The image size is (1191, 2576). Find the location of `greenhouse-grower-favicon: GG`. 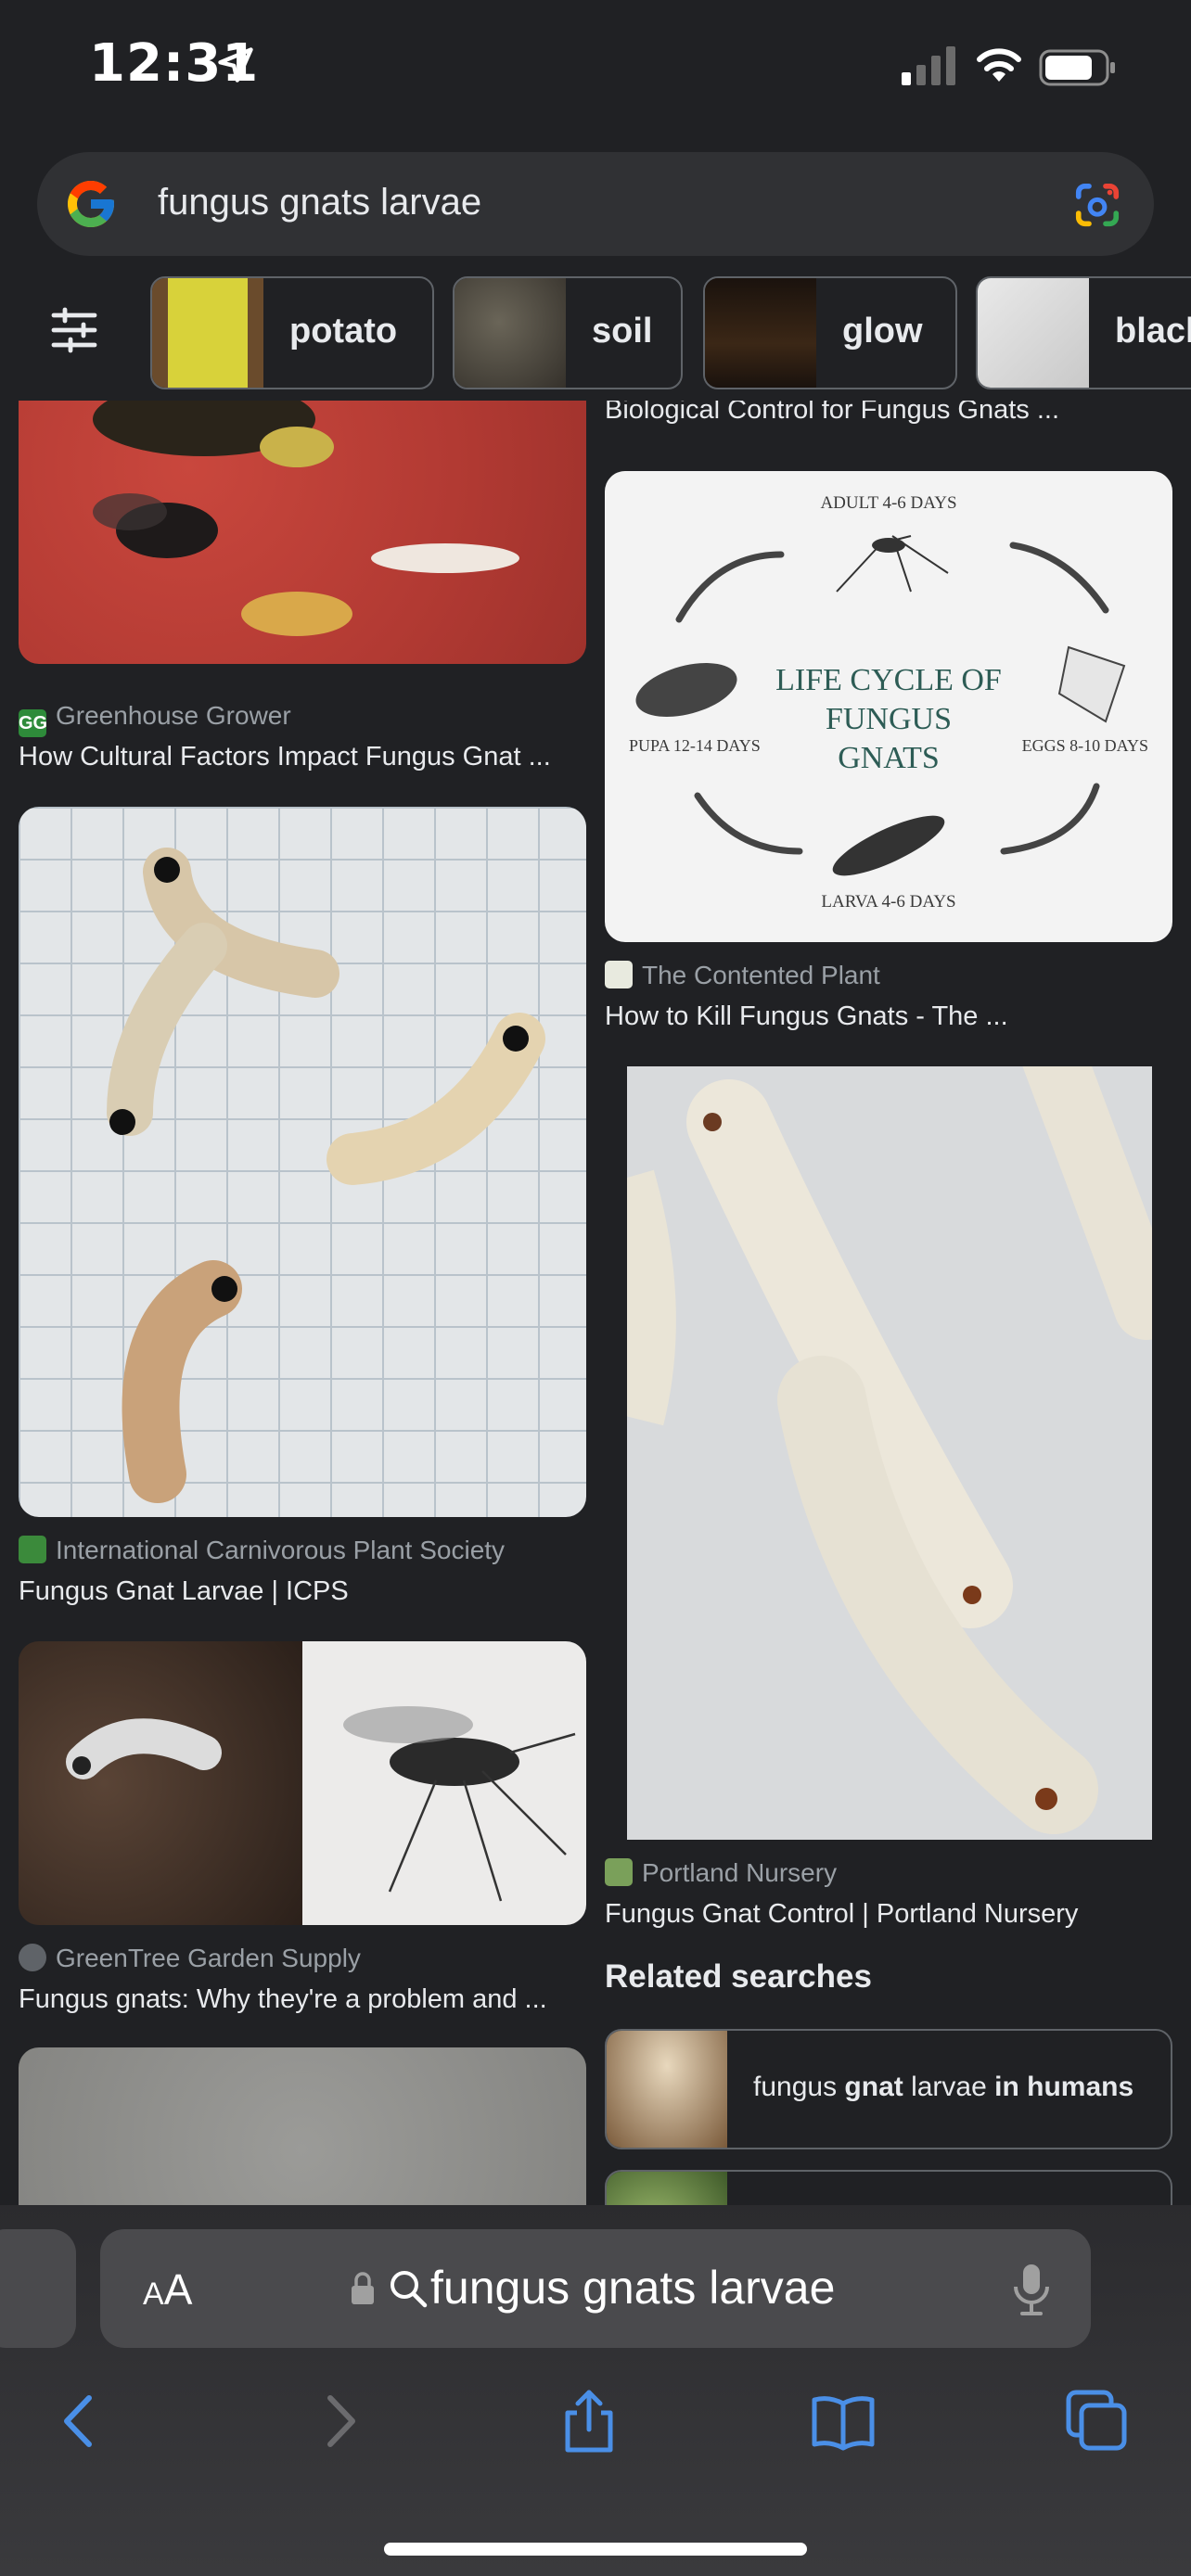

greenhouse-grower-favicon: GG is located at coordinates (33, 723).